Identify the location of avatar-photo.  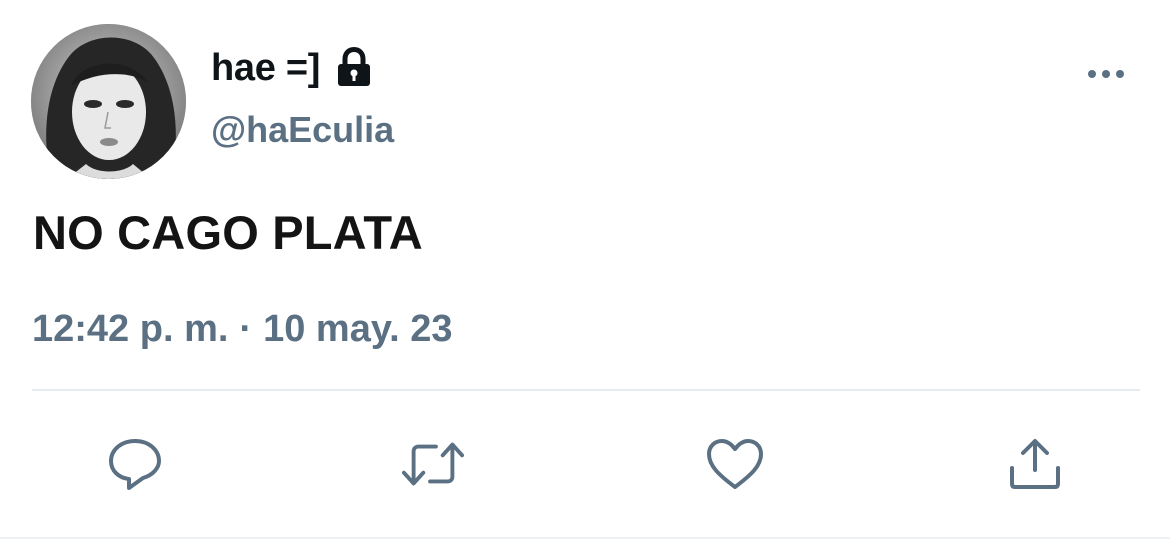
(108, 101).